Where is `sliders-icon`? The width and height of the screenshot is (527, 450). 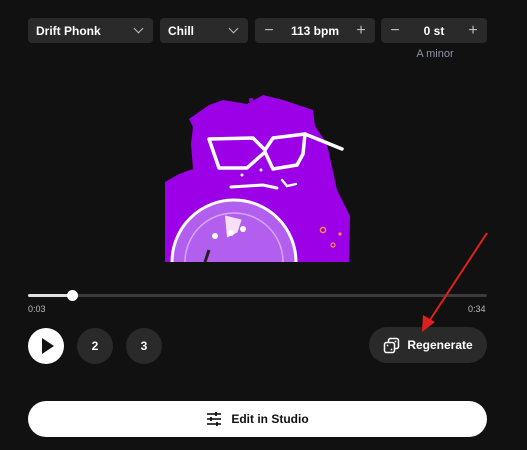 sliders-icon is located at coordinates (214, 419).